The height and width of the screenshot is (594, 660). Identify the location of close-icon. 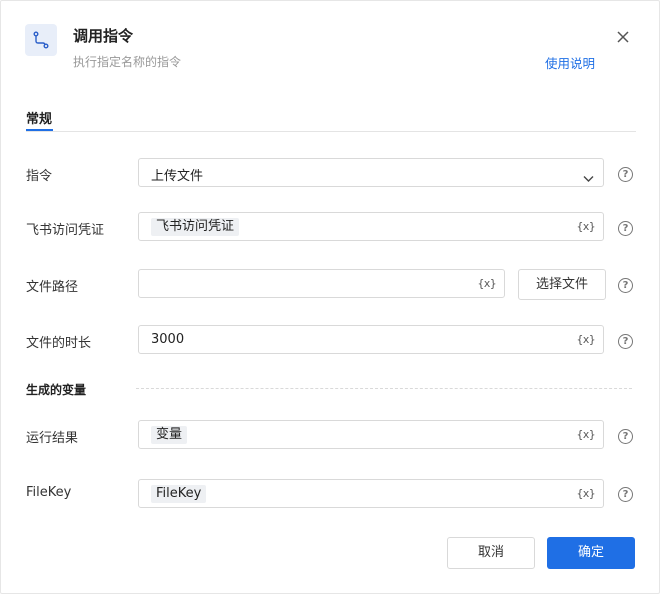
(623, 37).